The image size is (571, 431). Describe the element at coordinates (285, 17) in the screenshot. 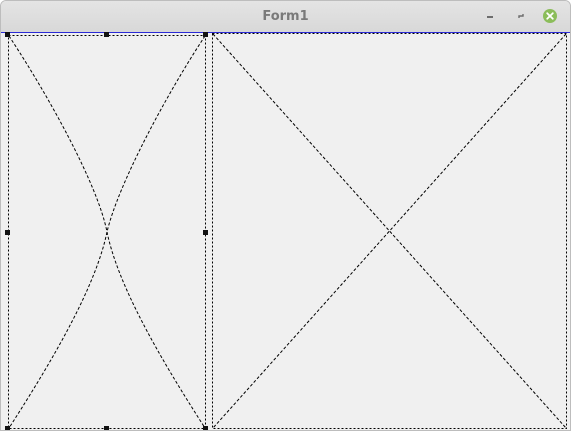

I see `title-bar: Form1` at that location.